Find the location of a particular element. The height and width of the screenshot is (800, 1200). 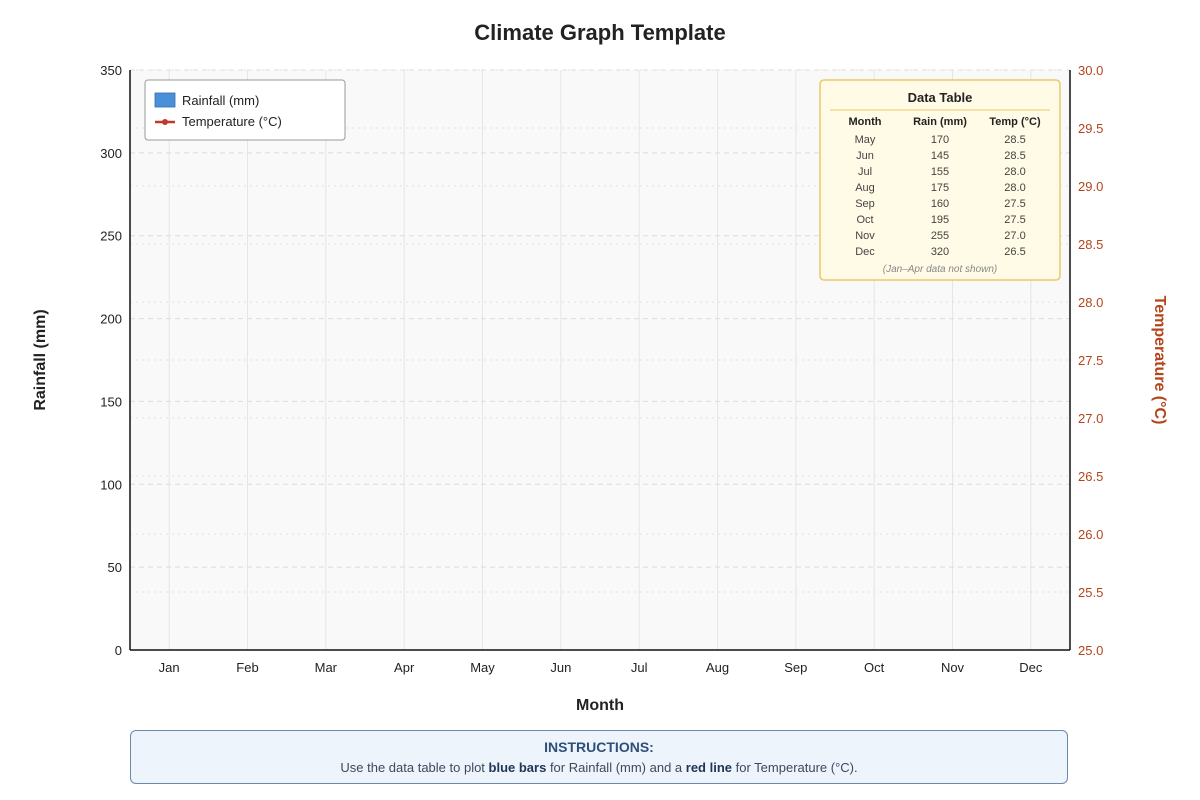

data-table-cell: Nov is located at coordinates (865, 236).